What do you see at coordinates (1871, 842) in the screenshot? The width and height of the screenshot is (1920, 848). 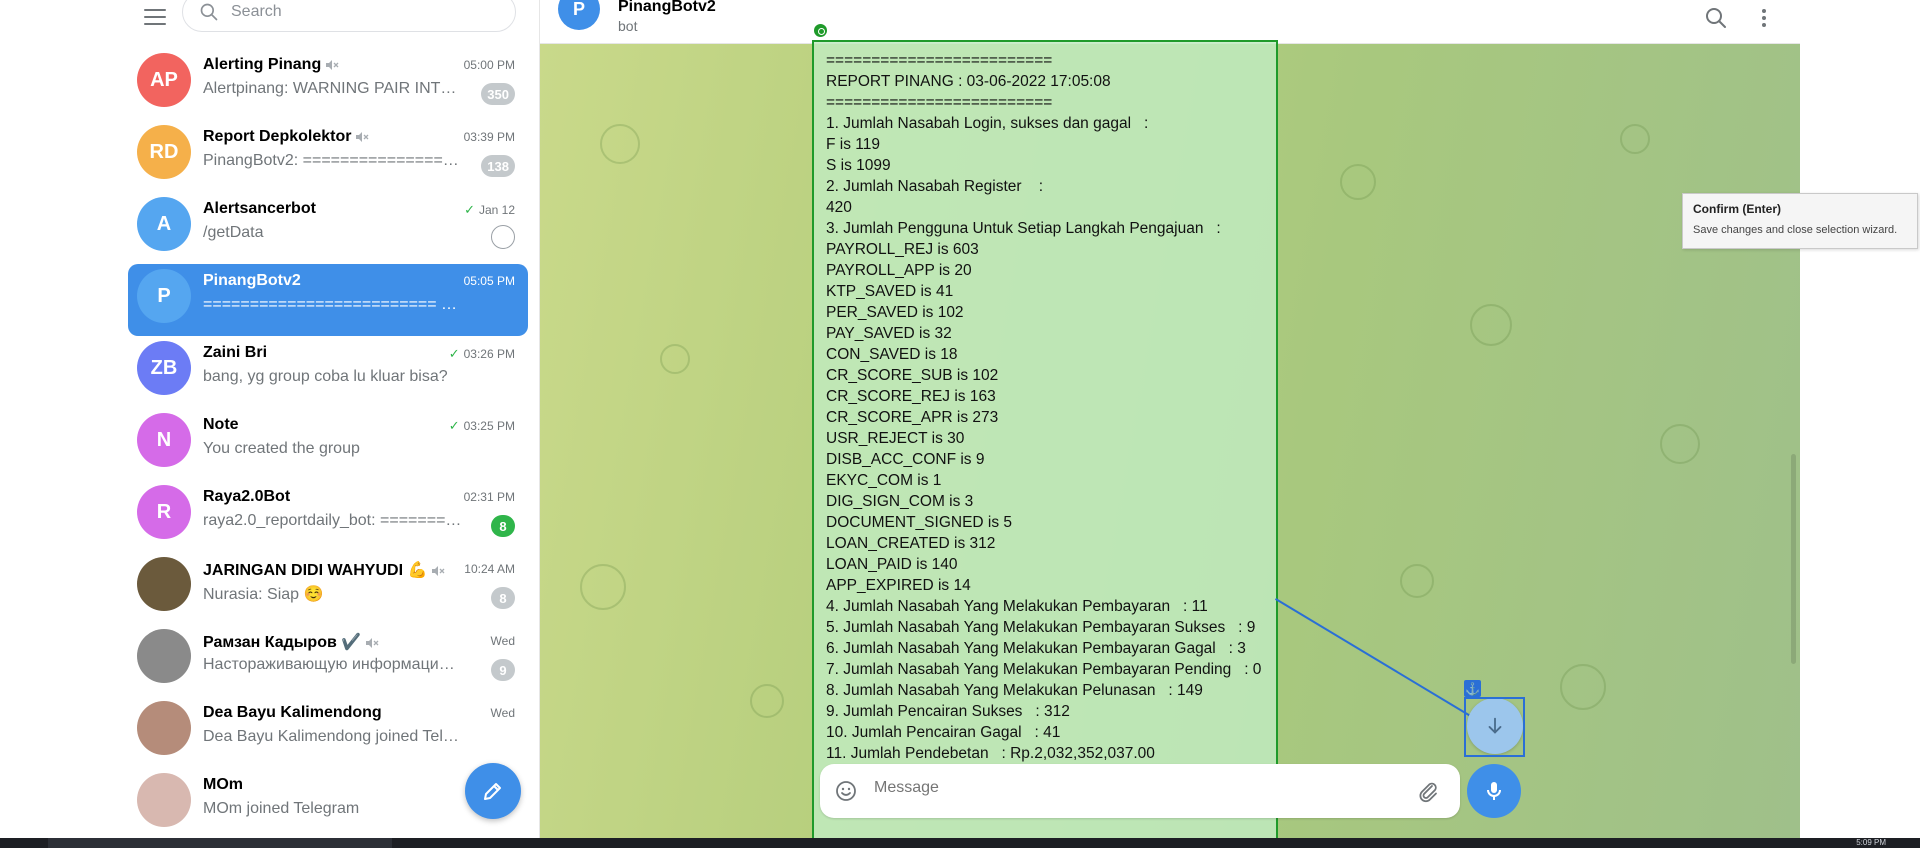 I see `taskbar-clock: 5:09 PM` at bounding box center [1871, 842].